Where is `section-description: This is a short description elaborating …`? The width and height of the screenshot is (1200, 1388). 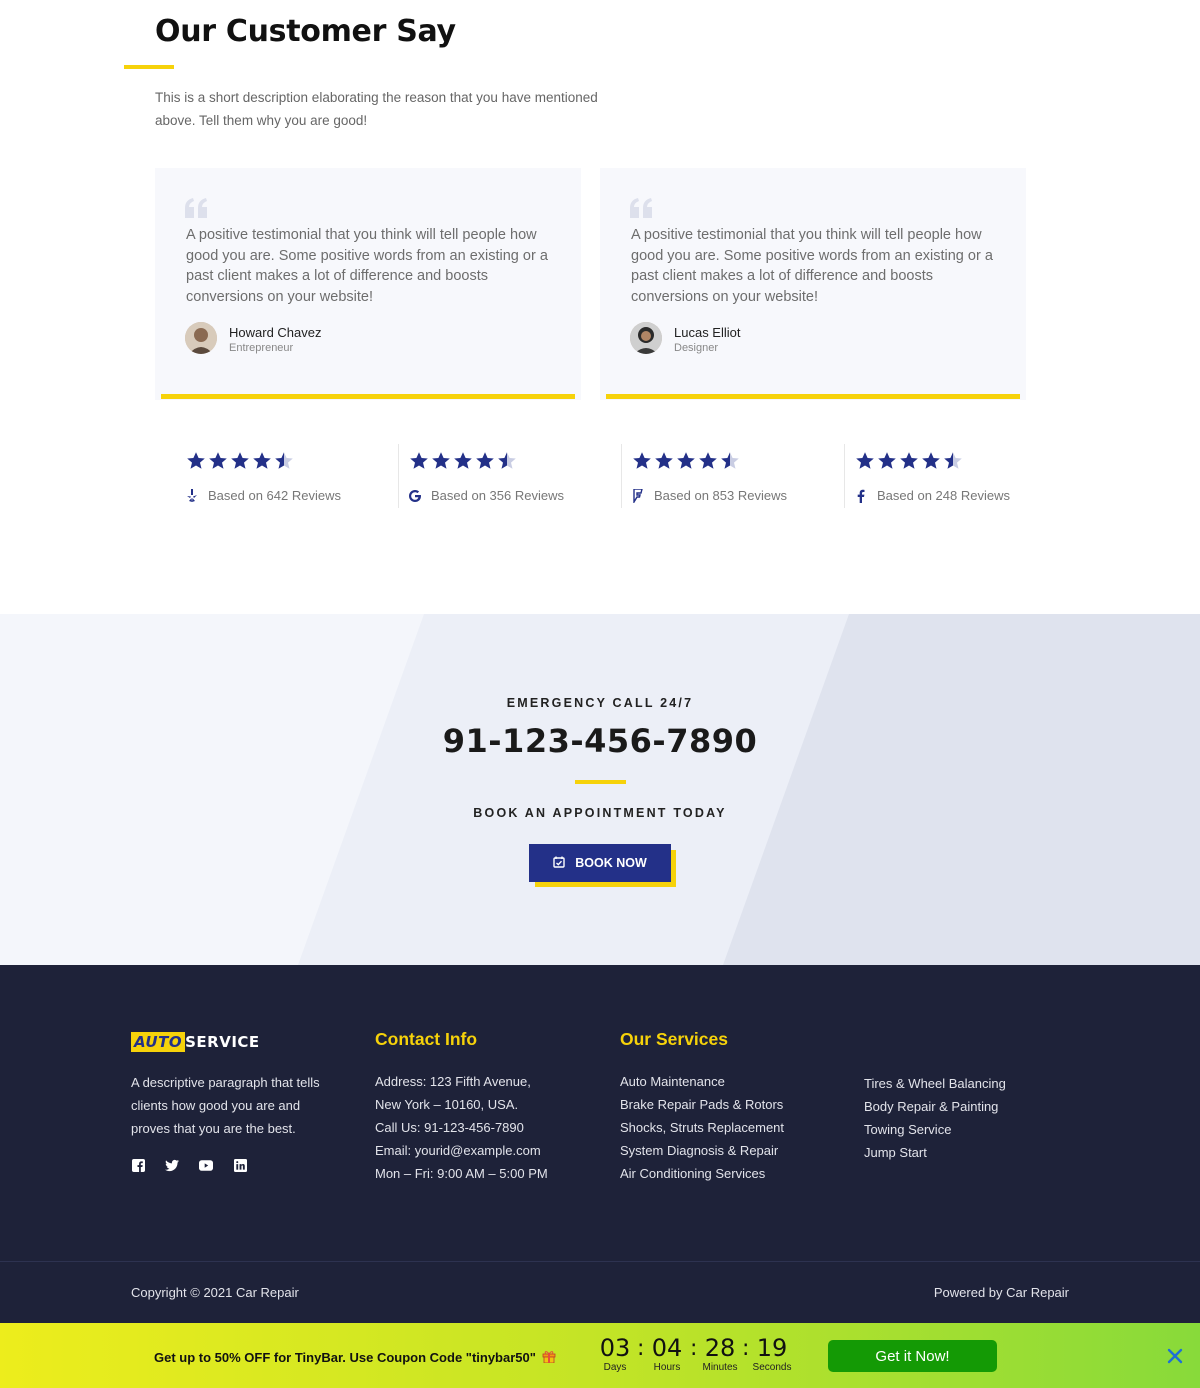 section-description: This is a short description elaborating … is located at coordinates (376, 109).